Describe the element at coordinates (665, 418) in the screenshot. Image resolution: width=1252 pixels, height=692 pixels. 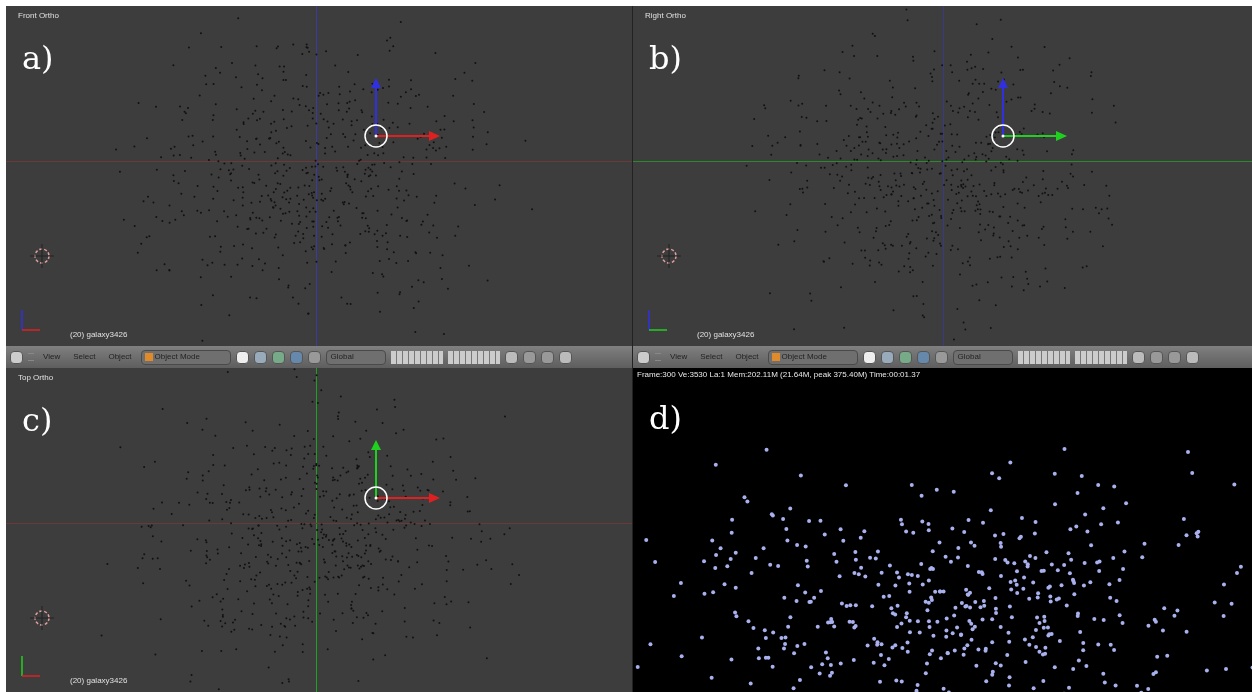
I see `panel-label: d)` at that location.